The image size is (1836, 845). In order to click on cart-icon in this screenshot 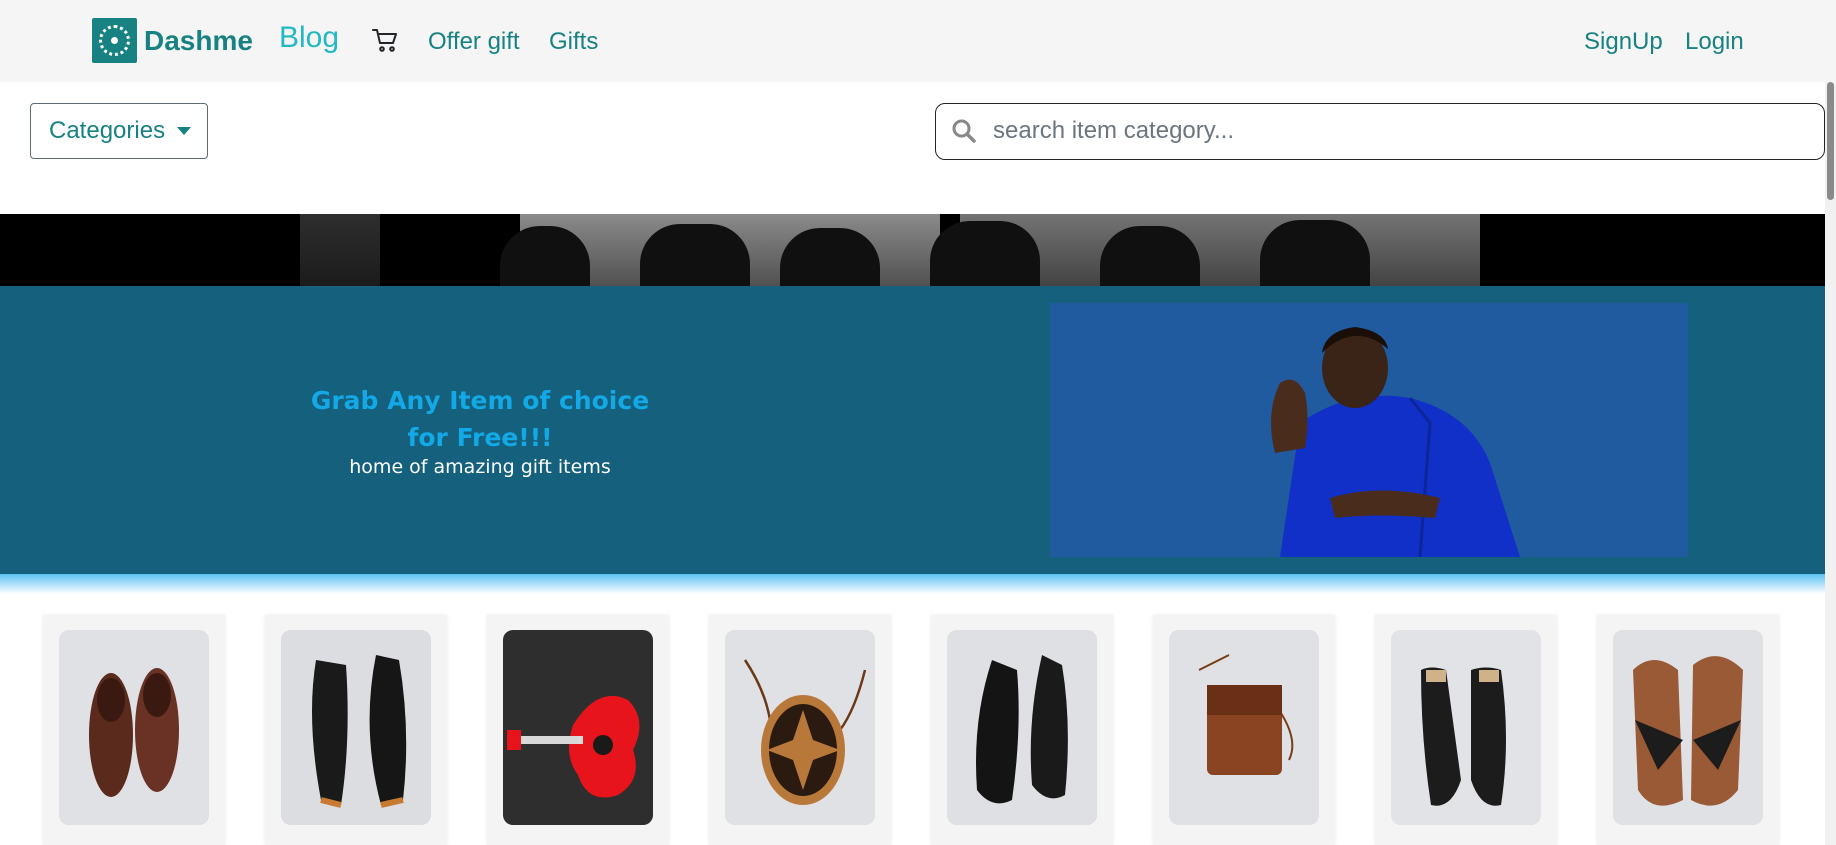, I will do `click(385, 40)`.